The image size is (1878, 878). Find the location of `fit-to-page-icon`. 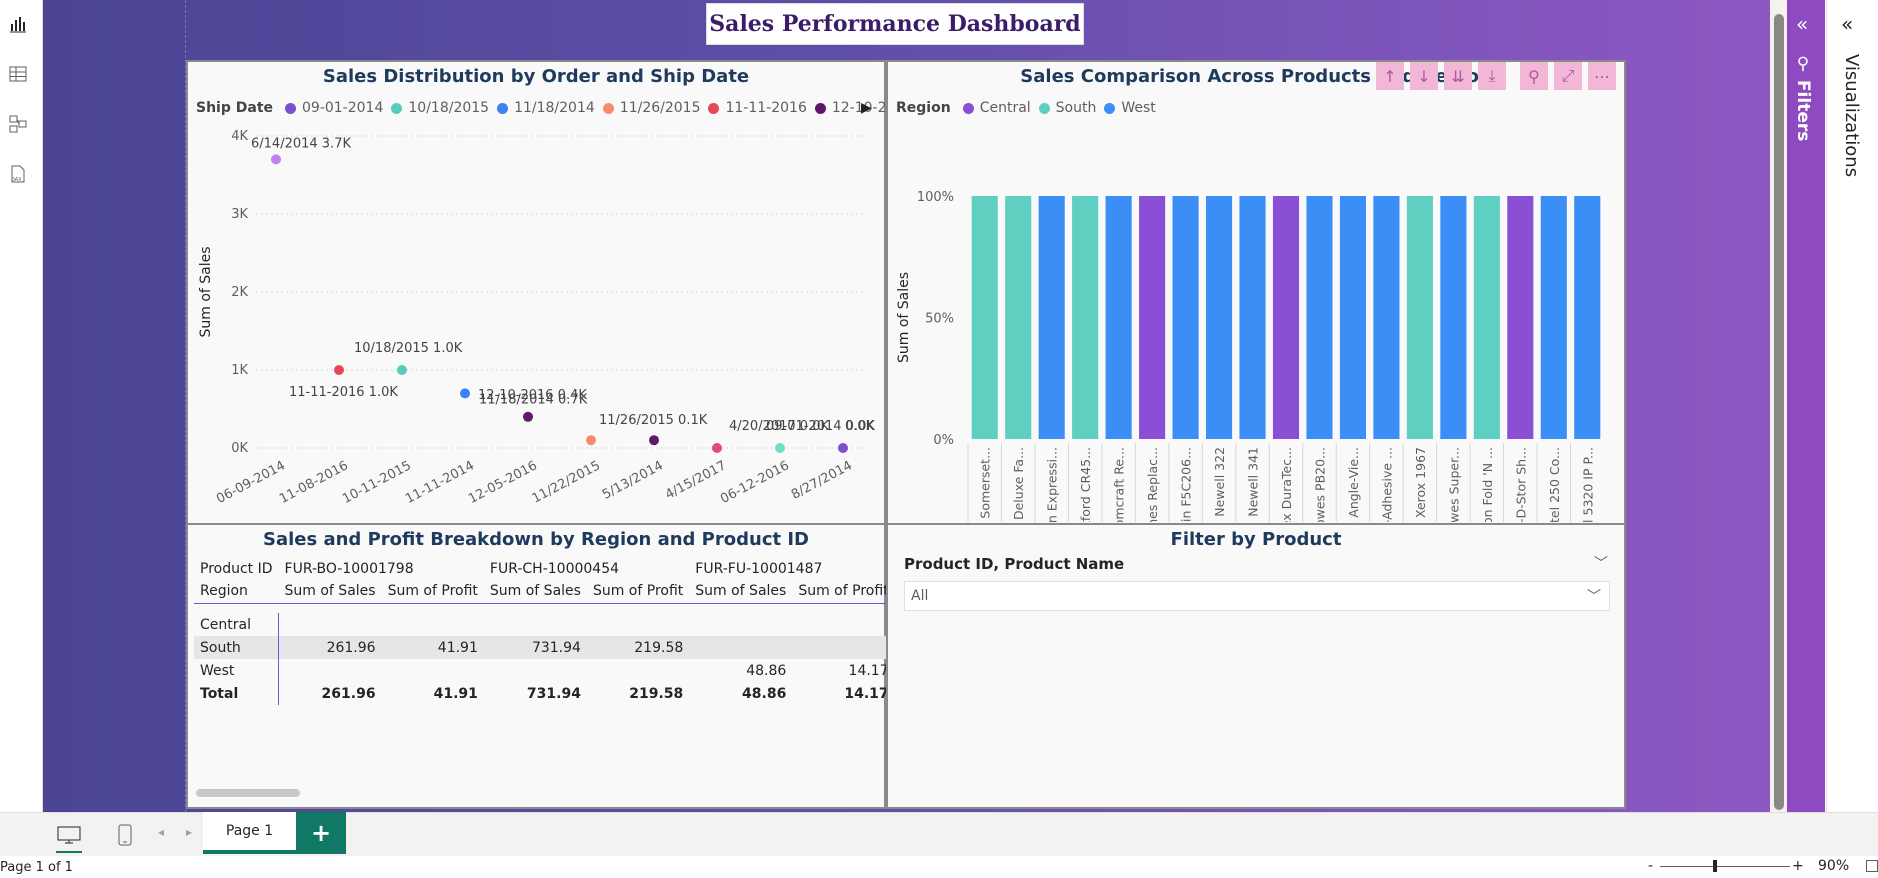

fit-to-page-icon is located at coordinates (1872, 866).